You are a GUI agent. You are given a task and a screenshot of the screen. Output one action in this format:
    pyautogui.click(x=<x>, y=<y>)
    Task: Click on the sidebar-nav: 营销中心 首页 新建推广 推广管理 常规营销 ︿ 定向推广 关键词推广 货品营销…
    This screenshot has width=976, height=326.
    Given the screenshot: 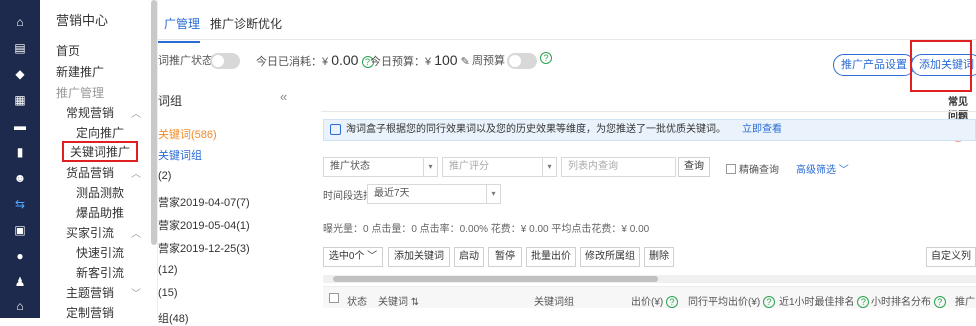 What is the action you would take?
    pyautogui.click(x=99, y=160)
    